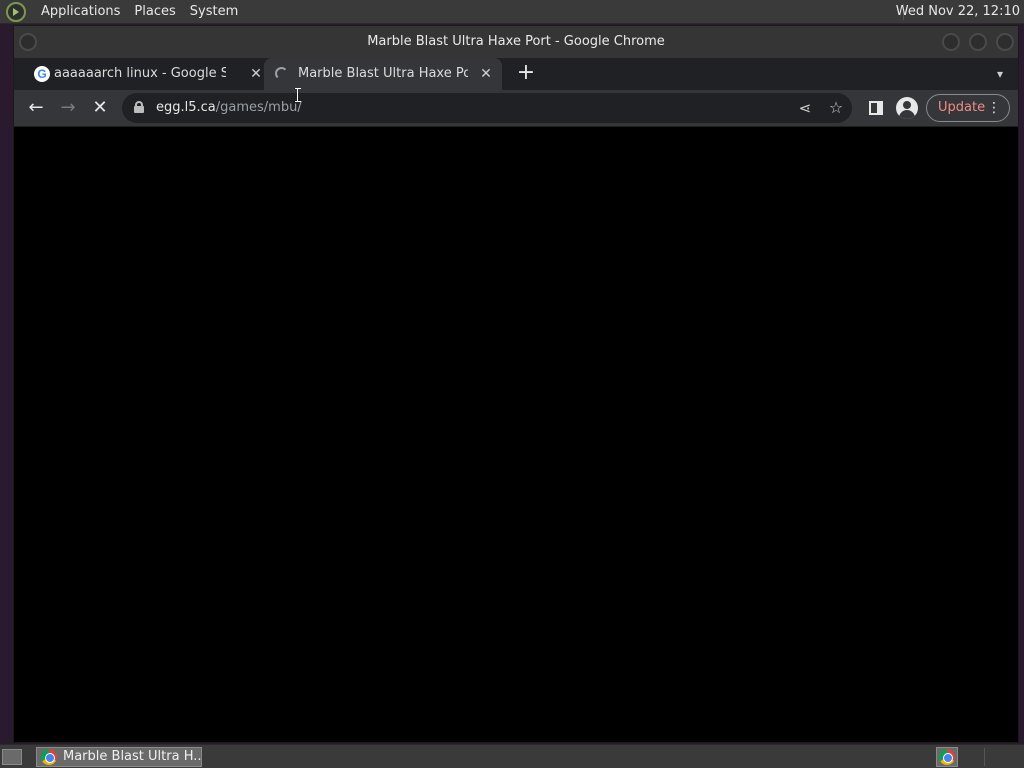  What do you see at coordinates (994, 108) in the screenshot?
I see `kebab-menu-icon: ⋮` at bounding box center [994, 108].